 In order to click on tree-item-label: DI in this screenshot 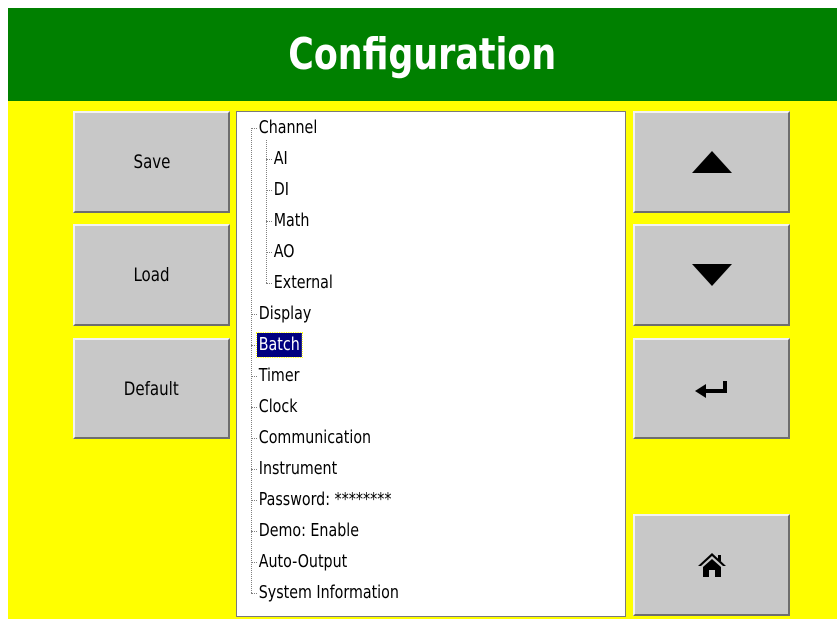, I will do `click(281, 189)`.